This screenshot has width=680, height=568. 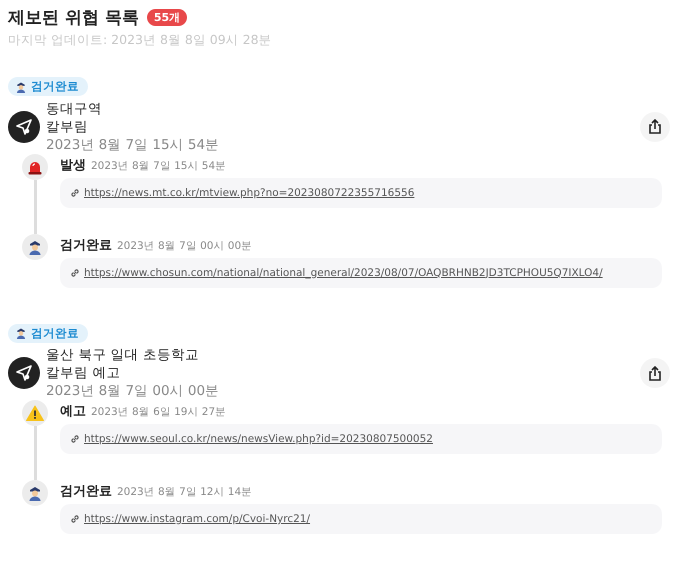 What do you see at coordinates (73, 17) in the screenshot?
I see `page-title: 제보된 위협 목록` at bounding box center [73, 17].